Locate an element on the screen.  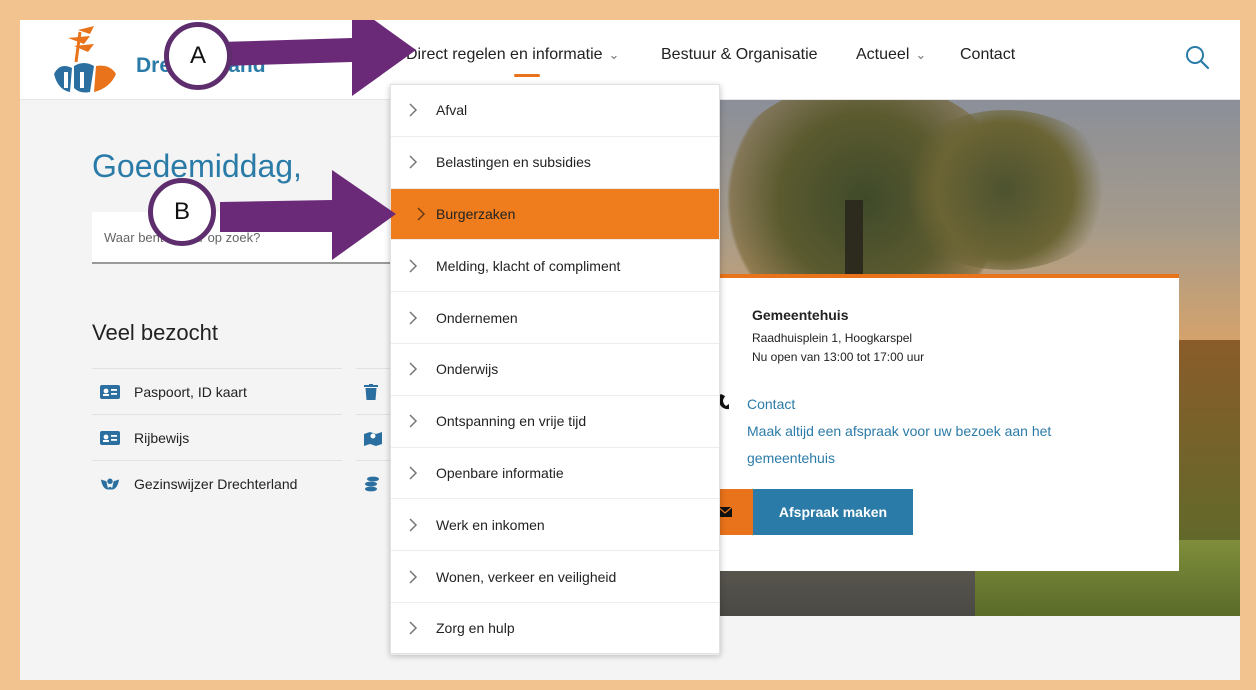
popular-title: Veel bezocht is located at coordinates (155, 332).